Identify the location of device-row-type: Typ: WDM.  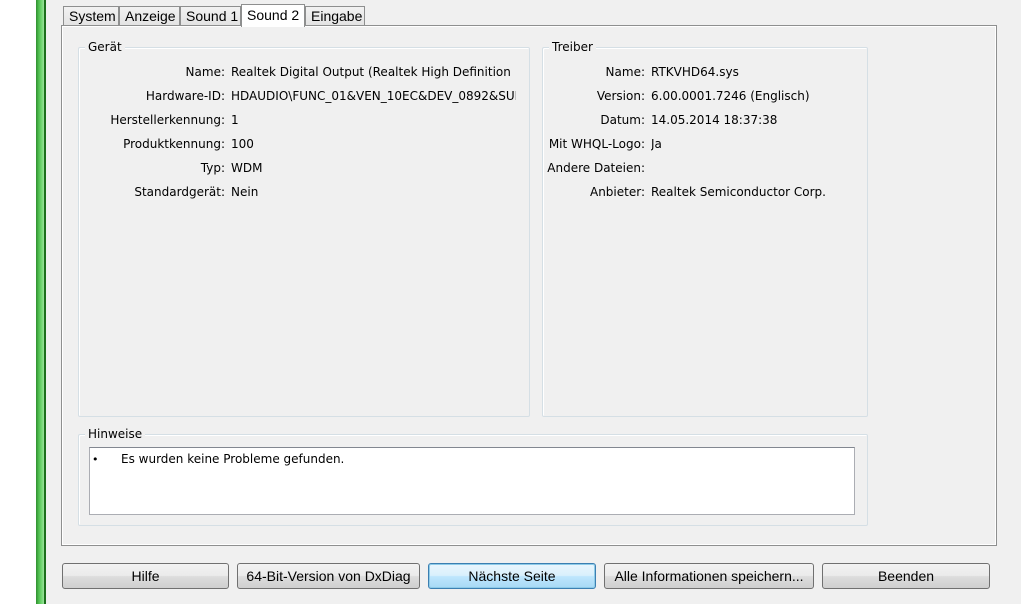
(304, 168).